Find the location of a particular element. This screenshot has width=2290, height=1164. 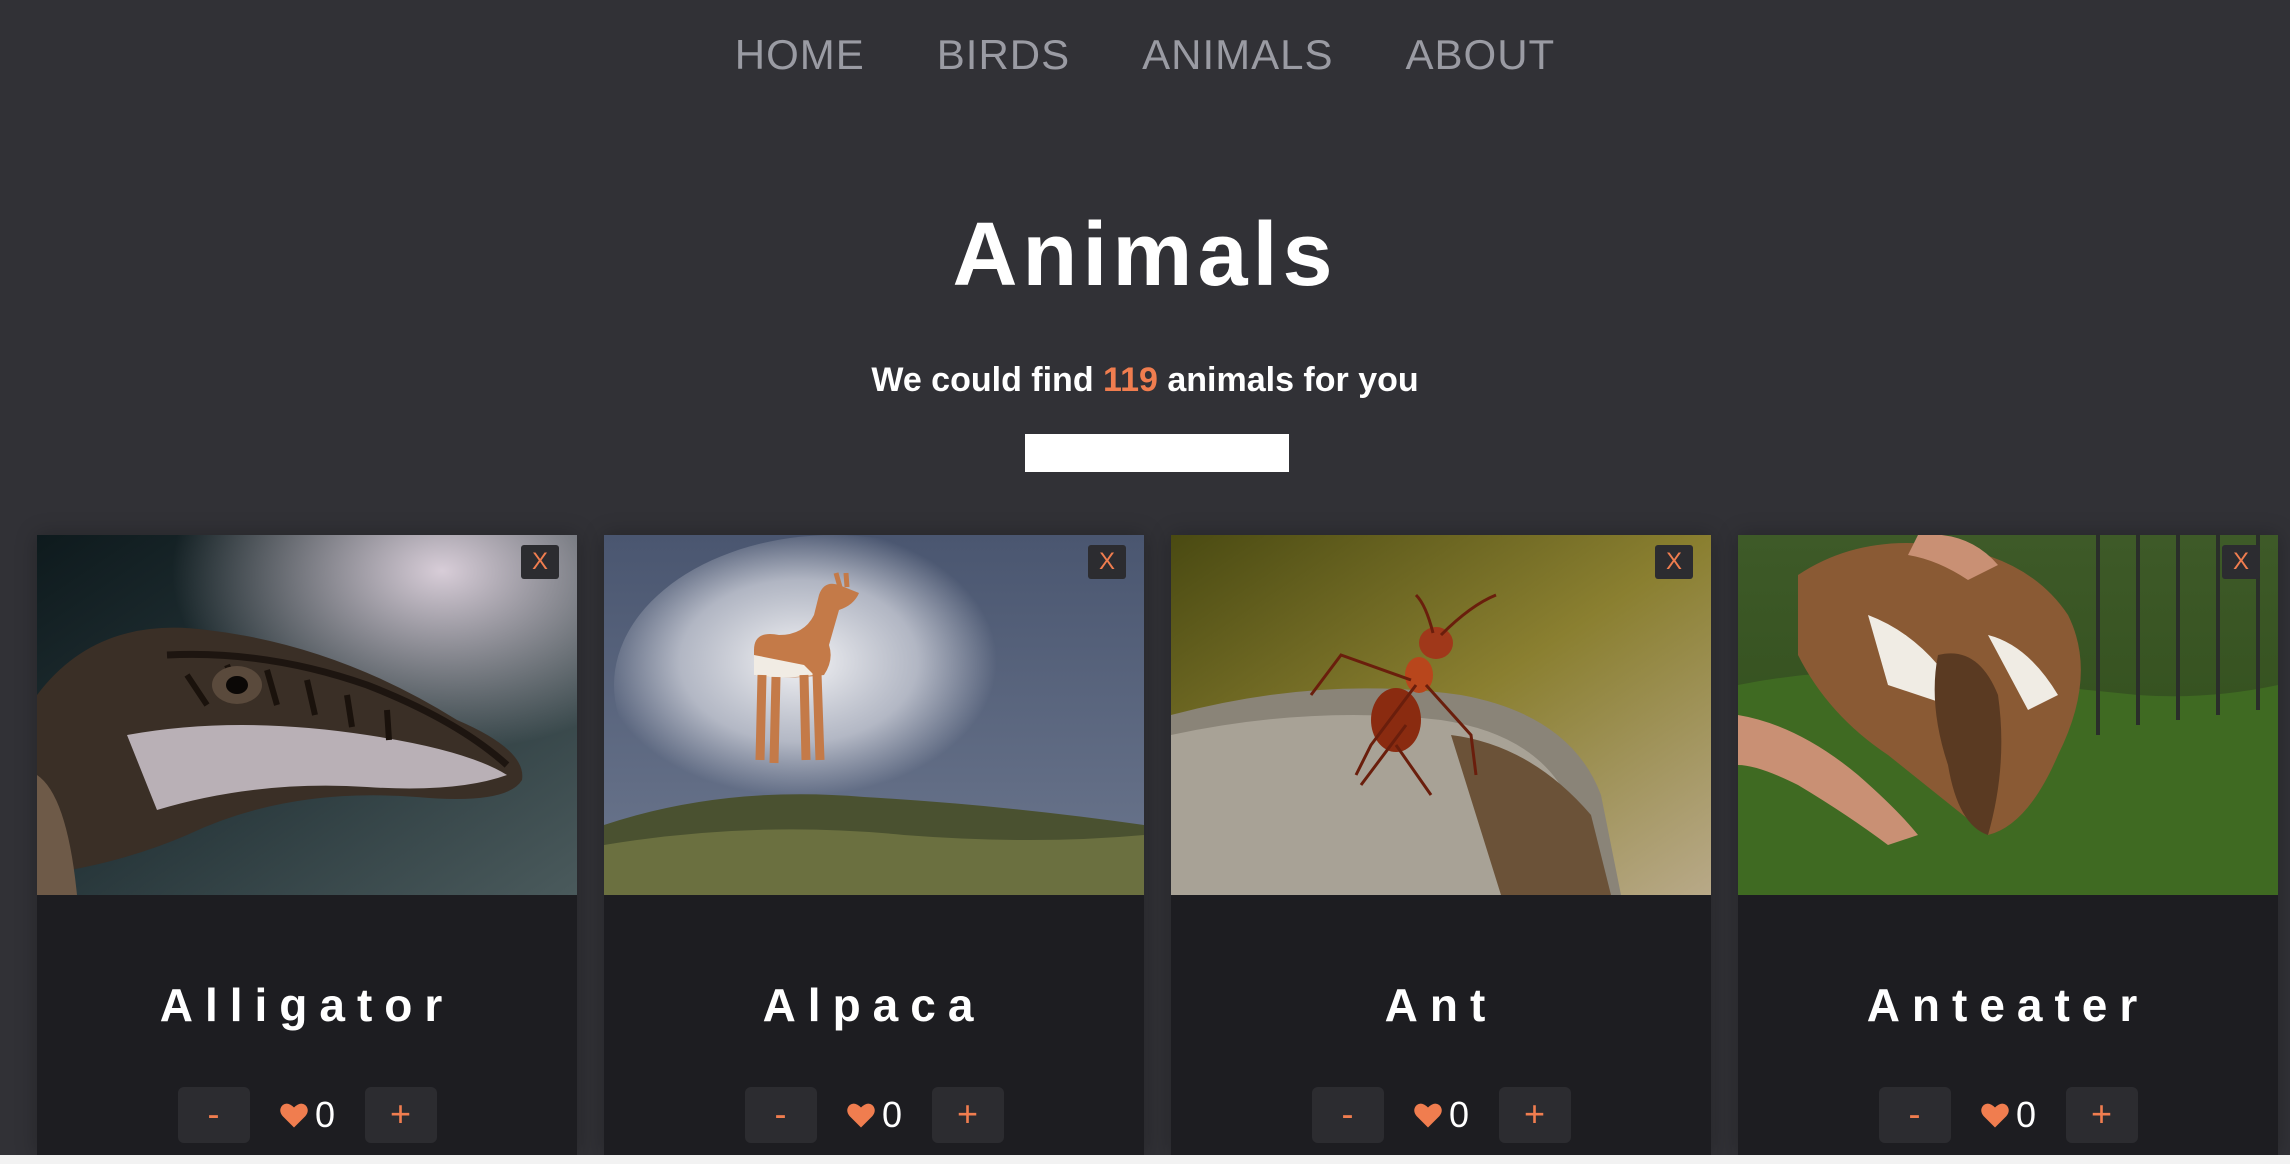

animal-name: Anteater is located at coordinates (2008, 1005).